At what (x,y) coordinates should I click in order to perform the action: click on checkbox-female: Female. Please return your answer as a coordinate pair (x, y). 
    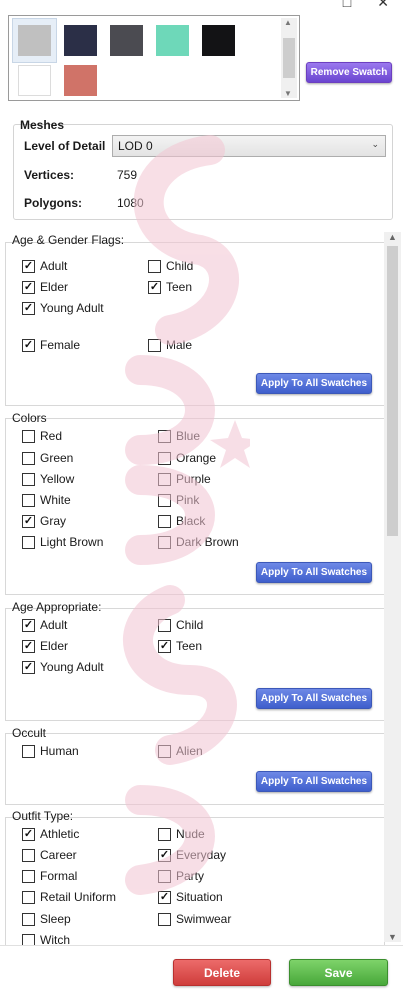
    Looking at the image, I should click on (51, 345).